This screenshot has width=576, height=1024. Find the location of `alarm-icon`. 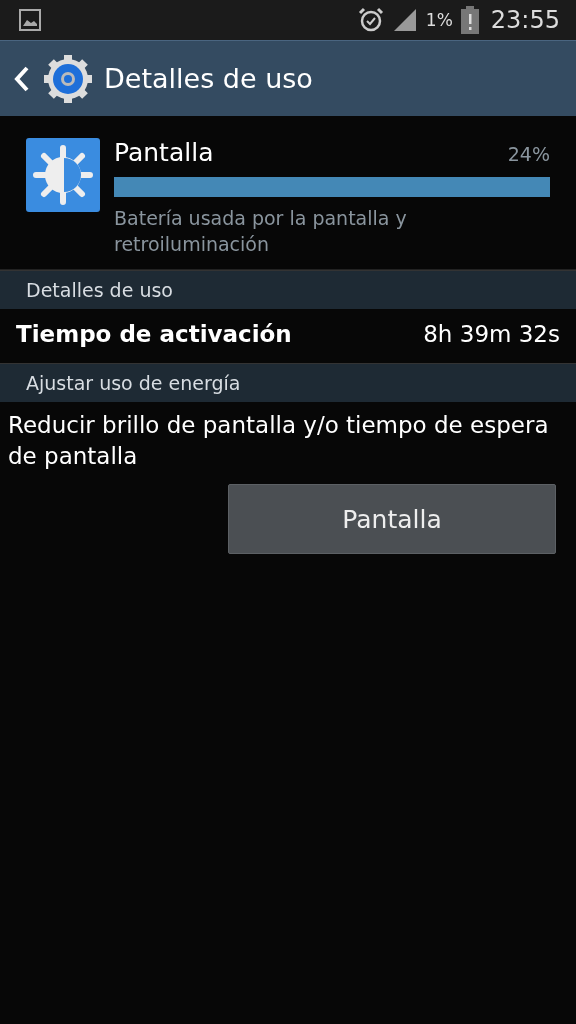

alarm-icon is located at coordinates (370, 20).